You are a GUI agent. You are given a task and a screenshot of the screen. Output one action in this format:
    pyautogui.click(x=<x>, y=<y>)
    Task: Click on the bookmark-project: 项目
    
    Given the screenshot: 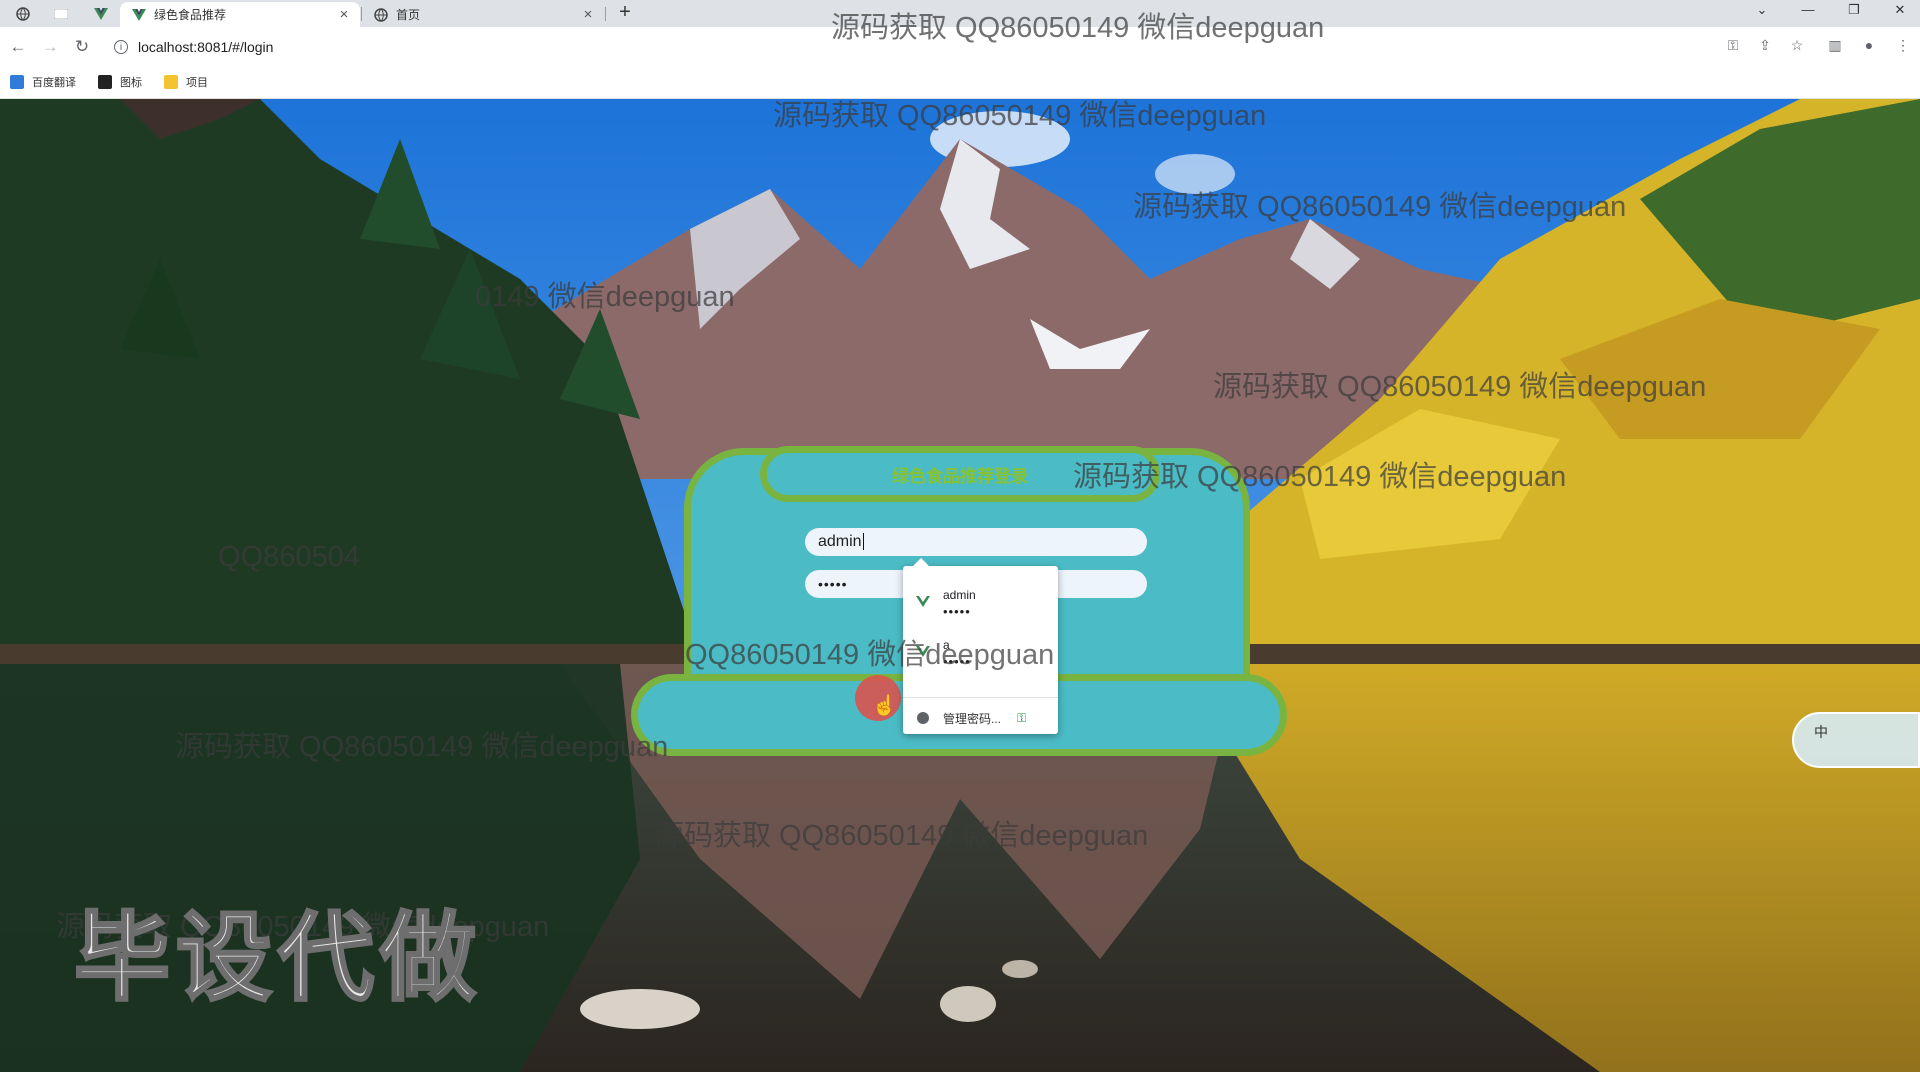 What is the action you would take?
    pyautogui.click(x=186, y=82)
    